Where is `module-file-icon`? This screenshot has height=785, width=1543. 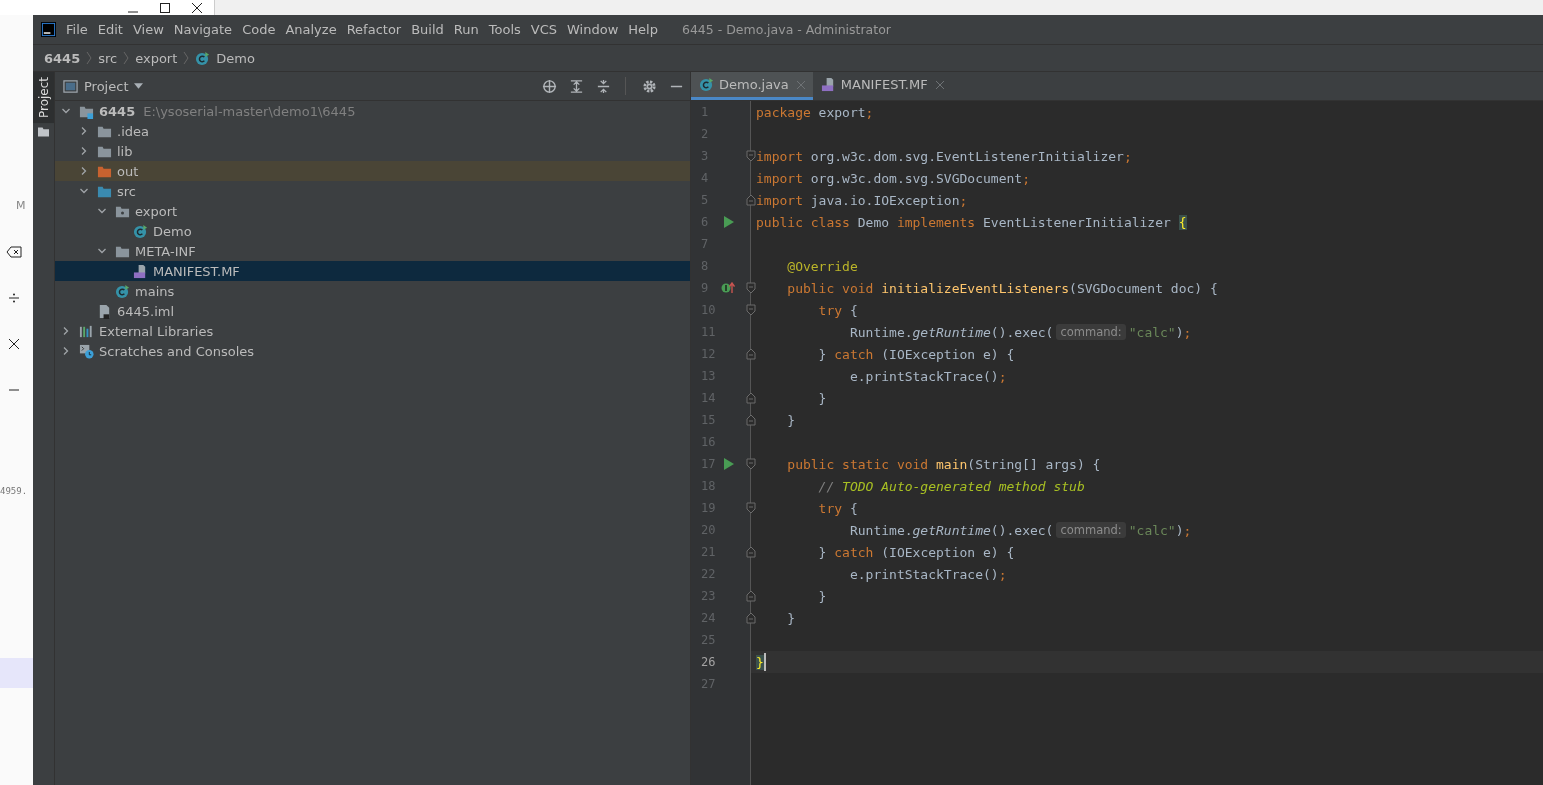 module-file-icon is located at coordinates (104, 311).